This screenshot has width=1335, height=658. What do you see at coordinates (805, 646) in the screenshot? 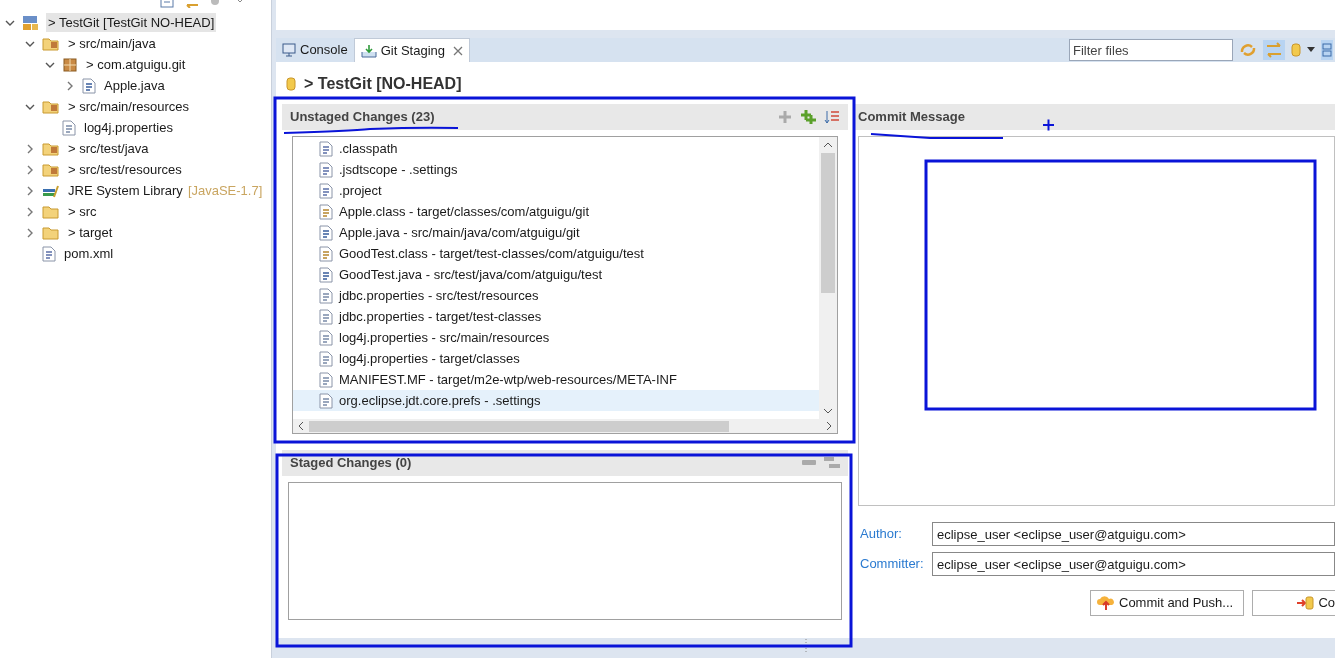
I see `resize-handle-icon` at bounding box center [805, 646].